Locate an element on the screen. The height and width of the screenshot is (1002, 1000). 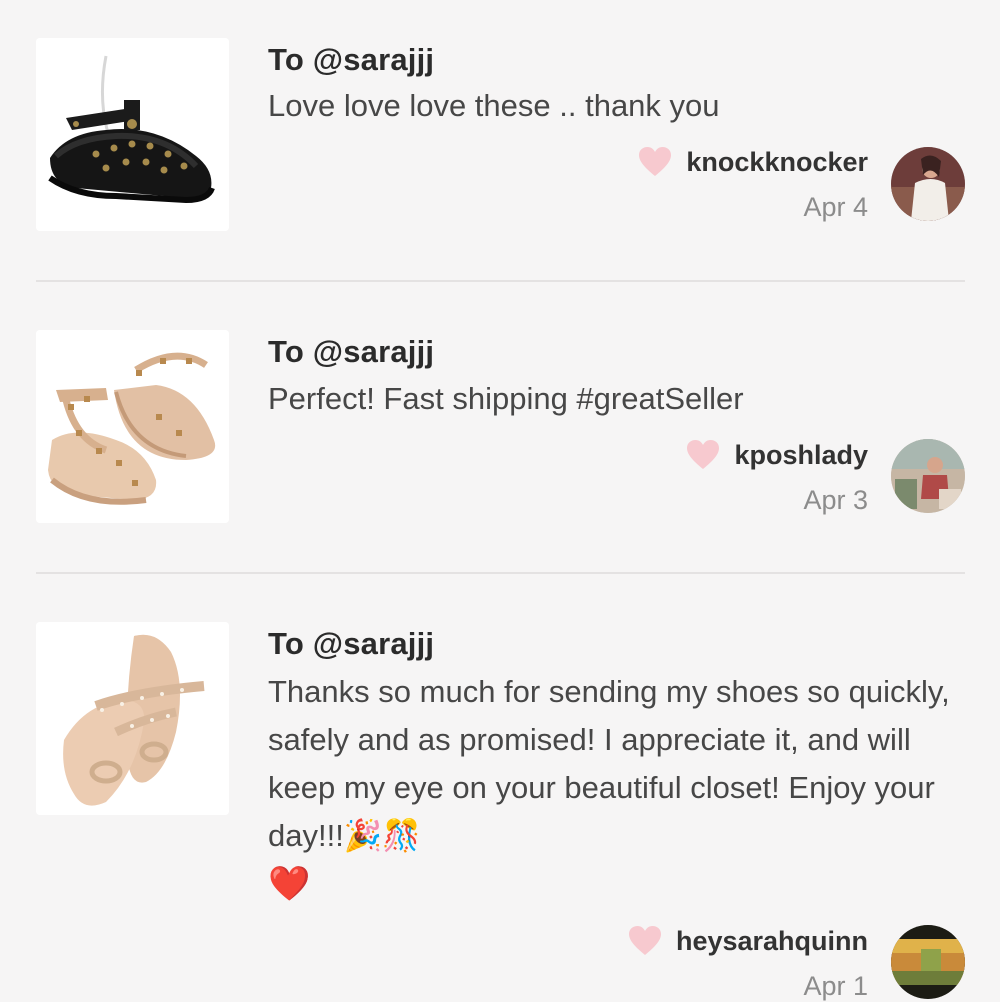
rose-gold-studded-sandal-icon is located at coordinates (132, 426).